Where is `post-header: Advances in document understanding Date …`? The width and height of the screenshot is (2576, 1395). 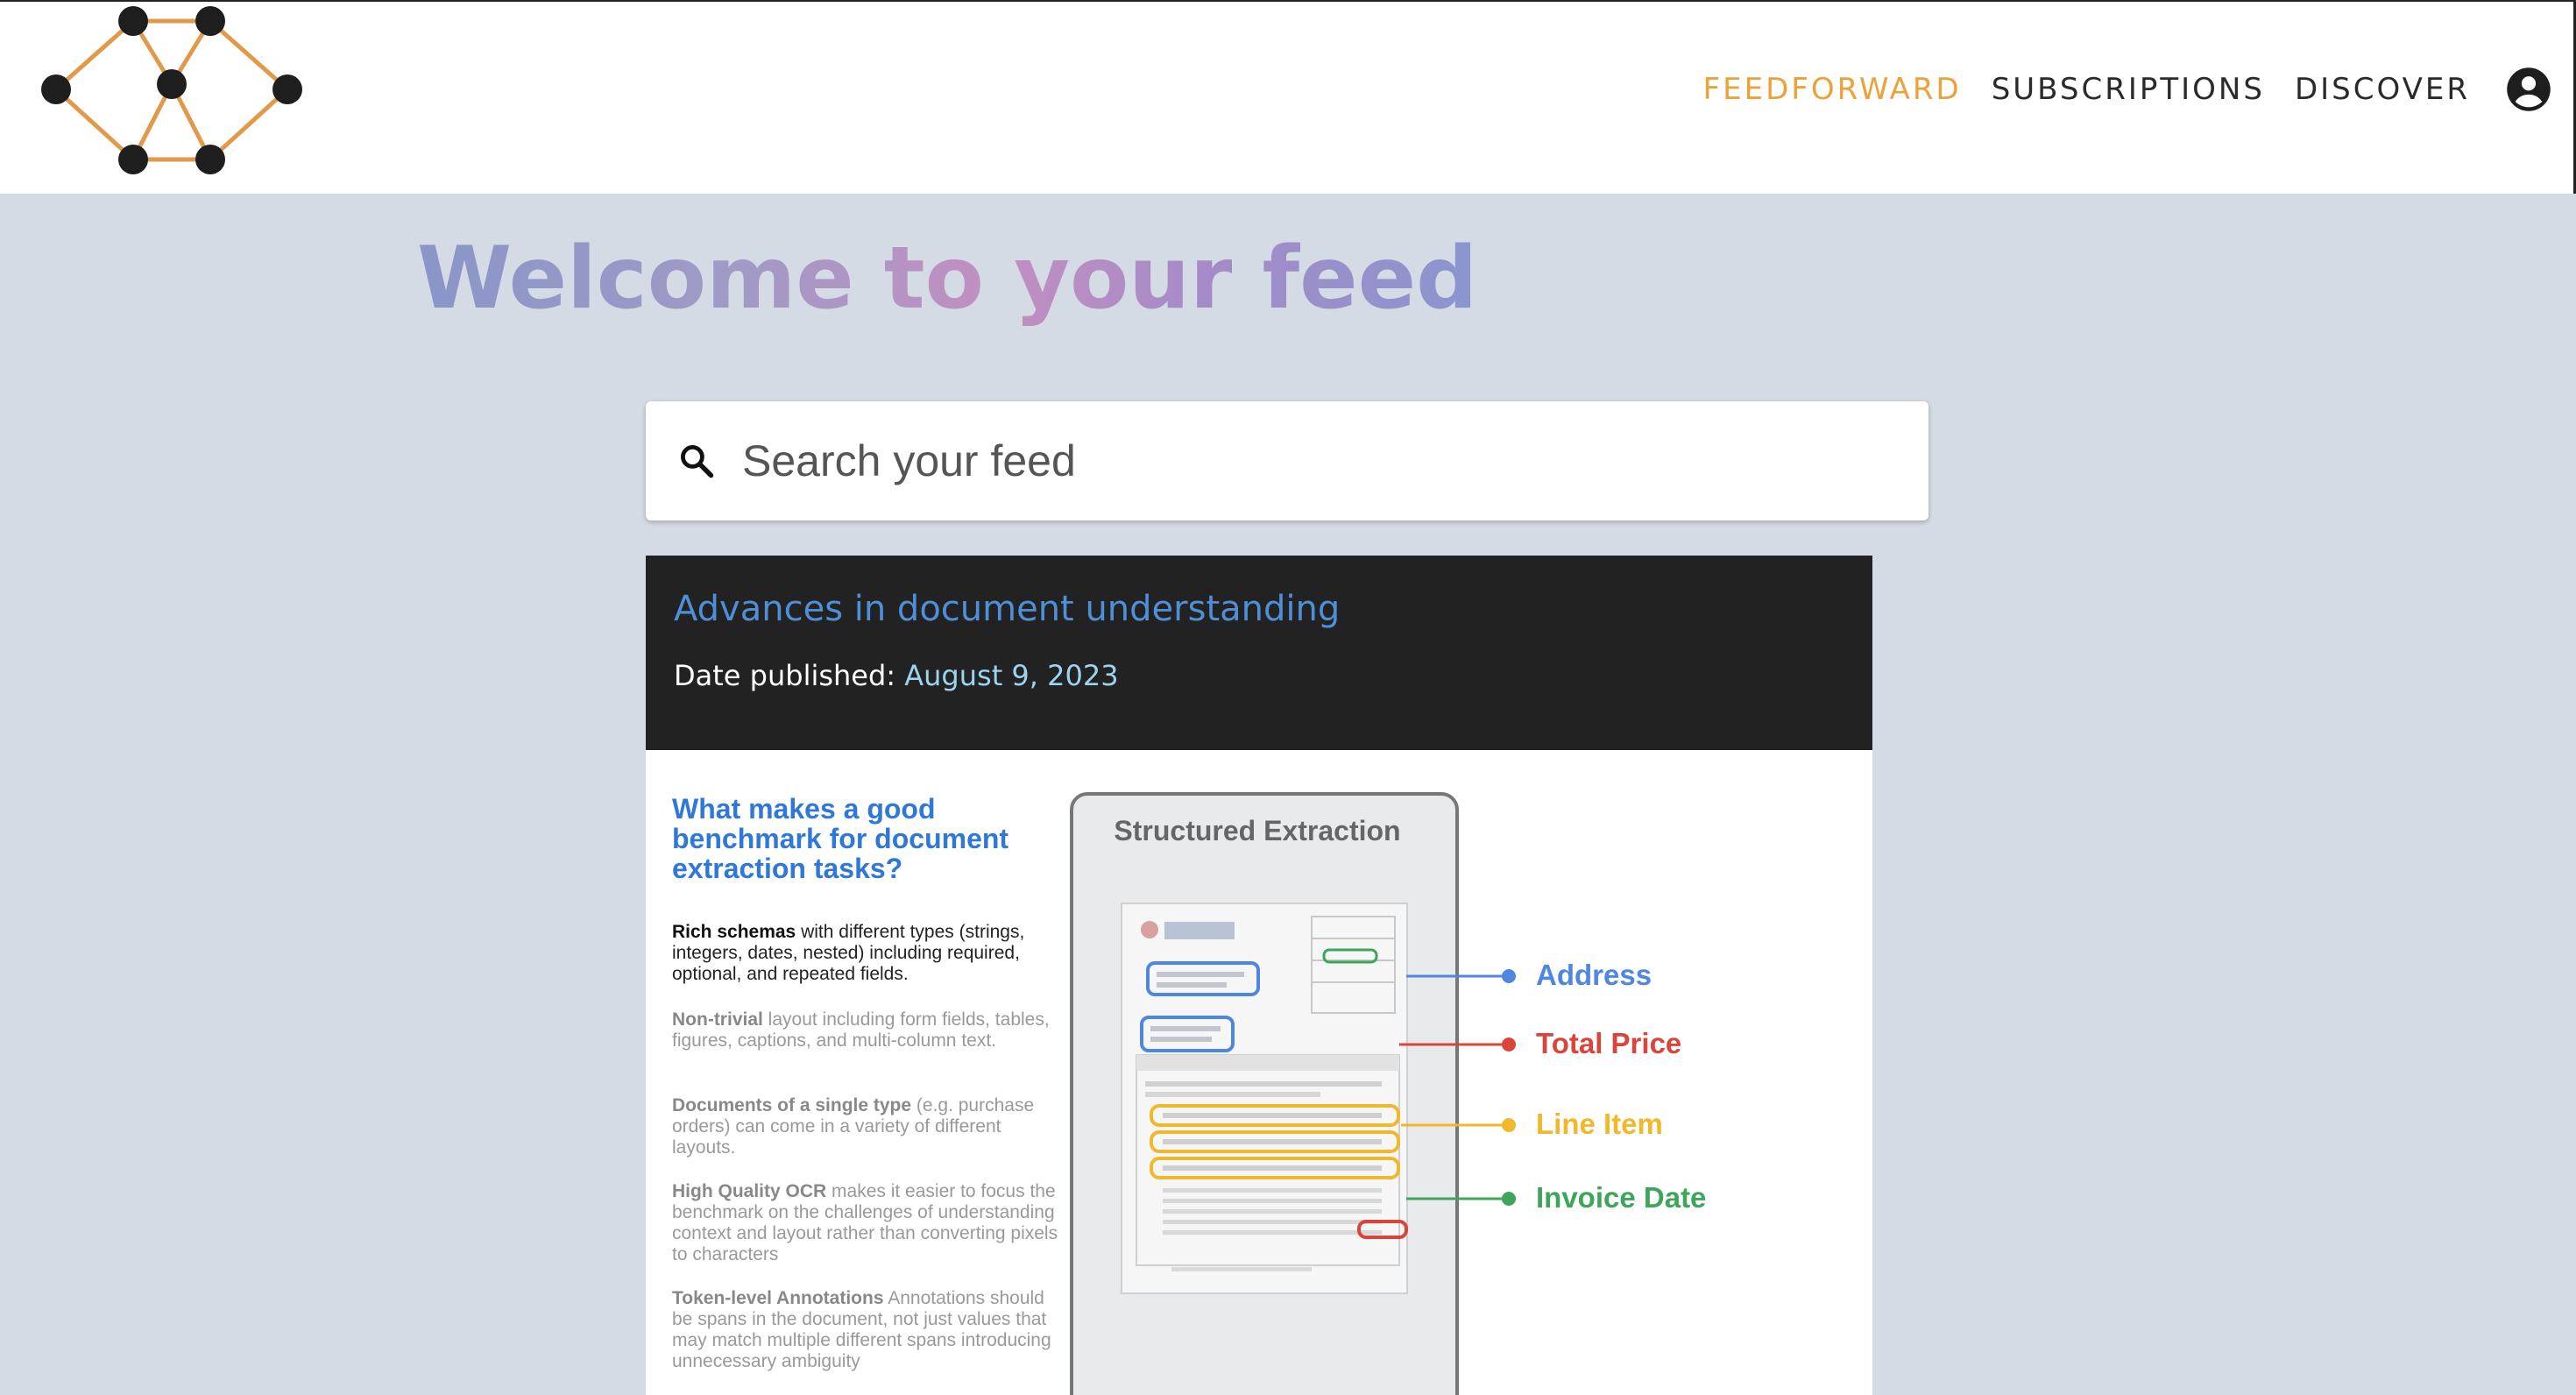 post-header: Advances in document understanding Date … is located at coordinates (1259, 653).